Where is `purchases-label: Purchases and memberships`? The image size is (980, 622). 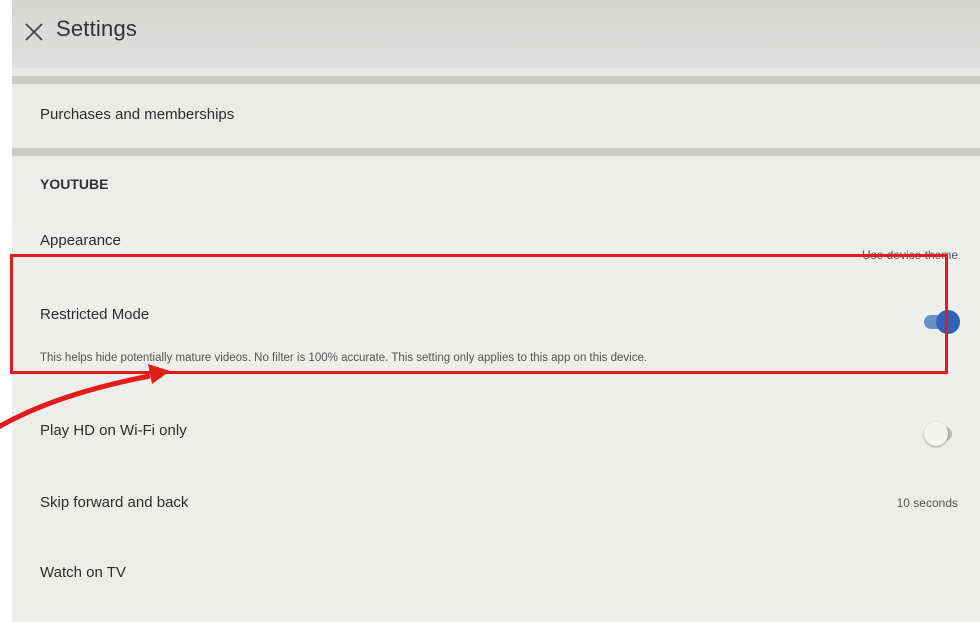
purchases-label: Purchases and memberships is located at coordinates (137, 114).